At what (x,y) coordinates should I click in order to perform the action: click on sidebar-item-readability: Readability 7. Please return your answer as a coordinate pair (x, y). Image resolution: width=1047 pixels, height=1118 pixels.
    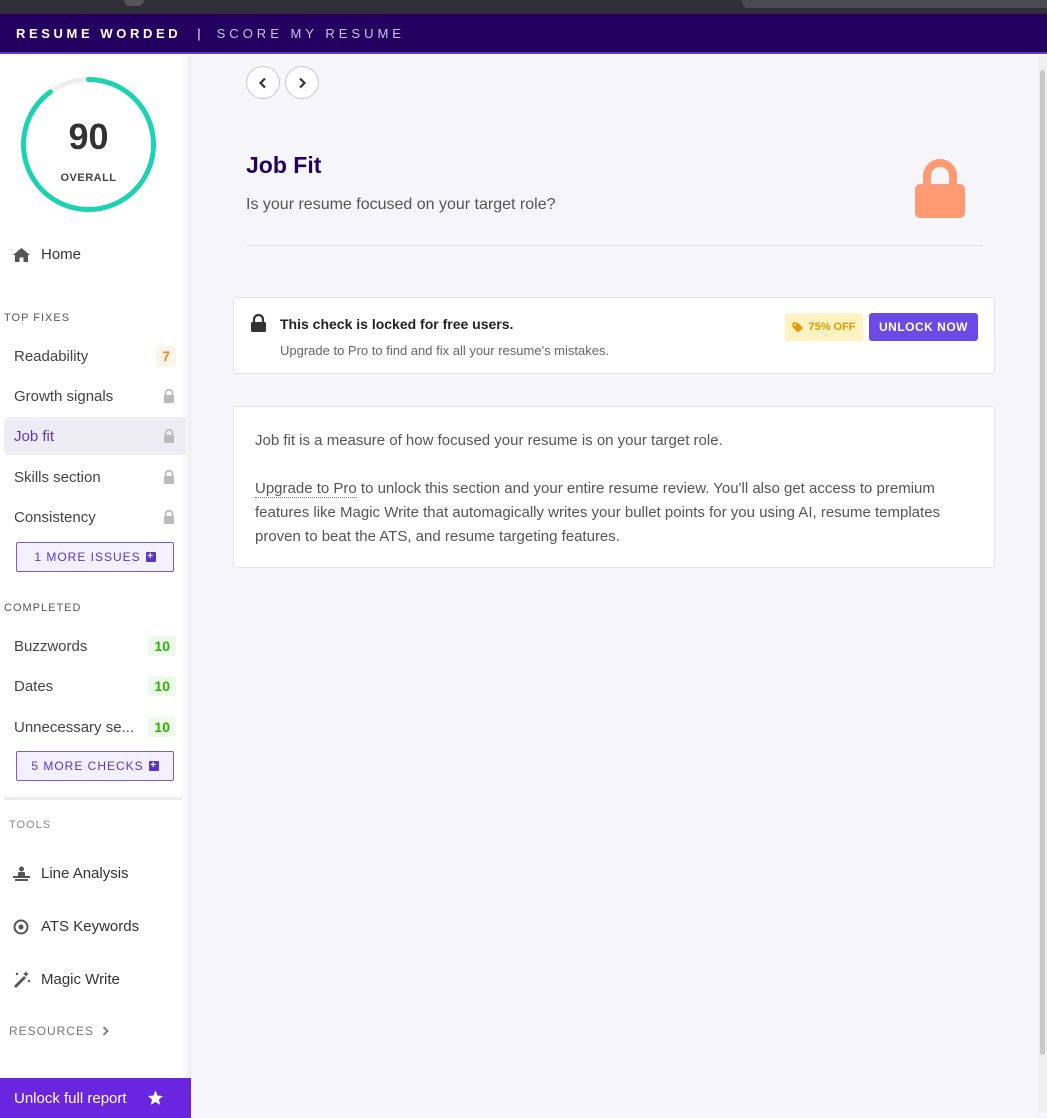
    Looking at the image, I should click on (95, 356).